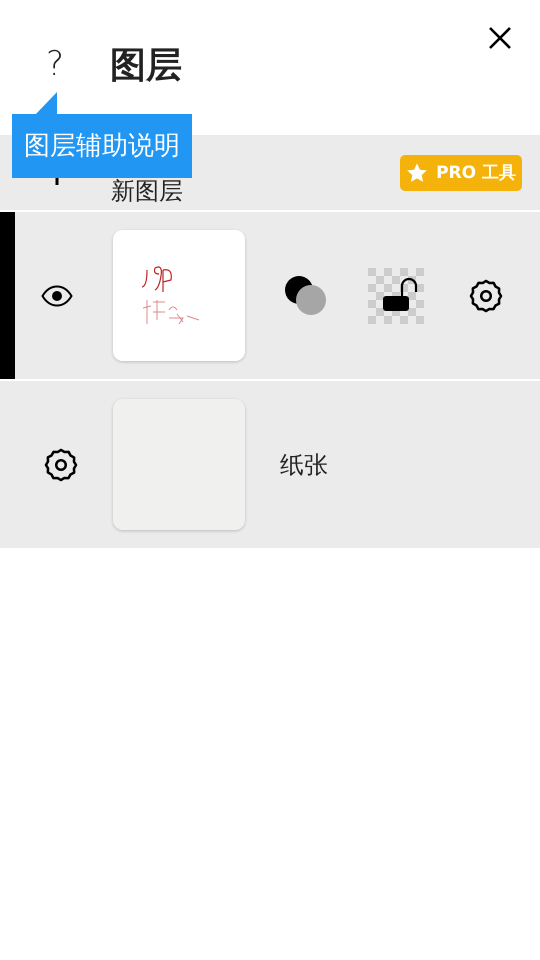 This screenshot has height=960, width=540. I want to click on help-button: ?, so click(55, 64).